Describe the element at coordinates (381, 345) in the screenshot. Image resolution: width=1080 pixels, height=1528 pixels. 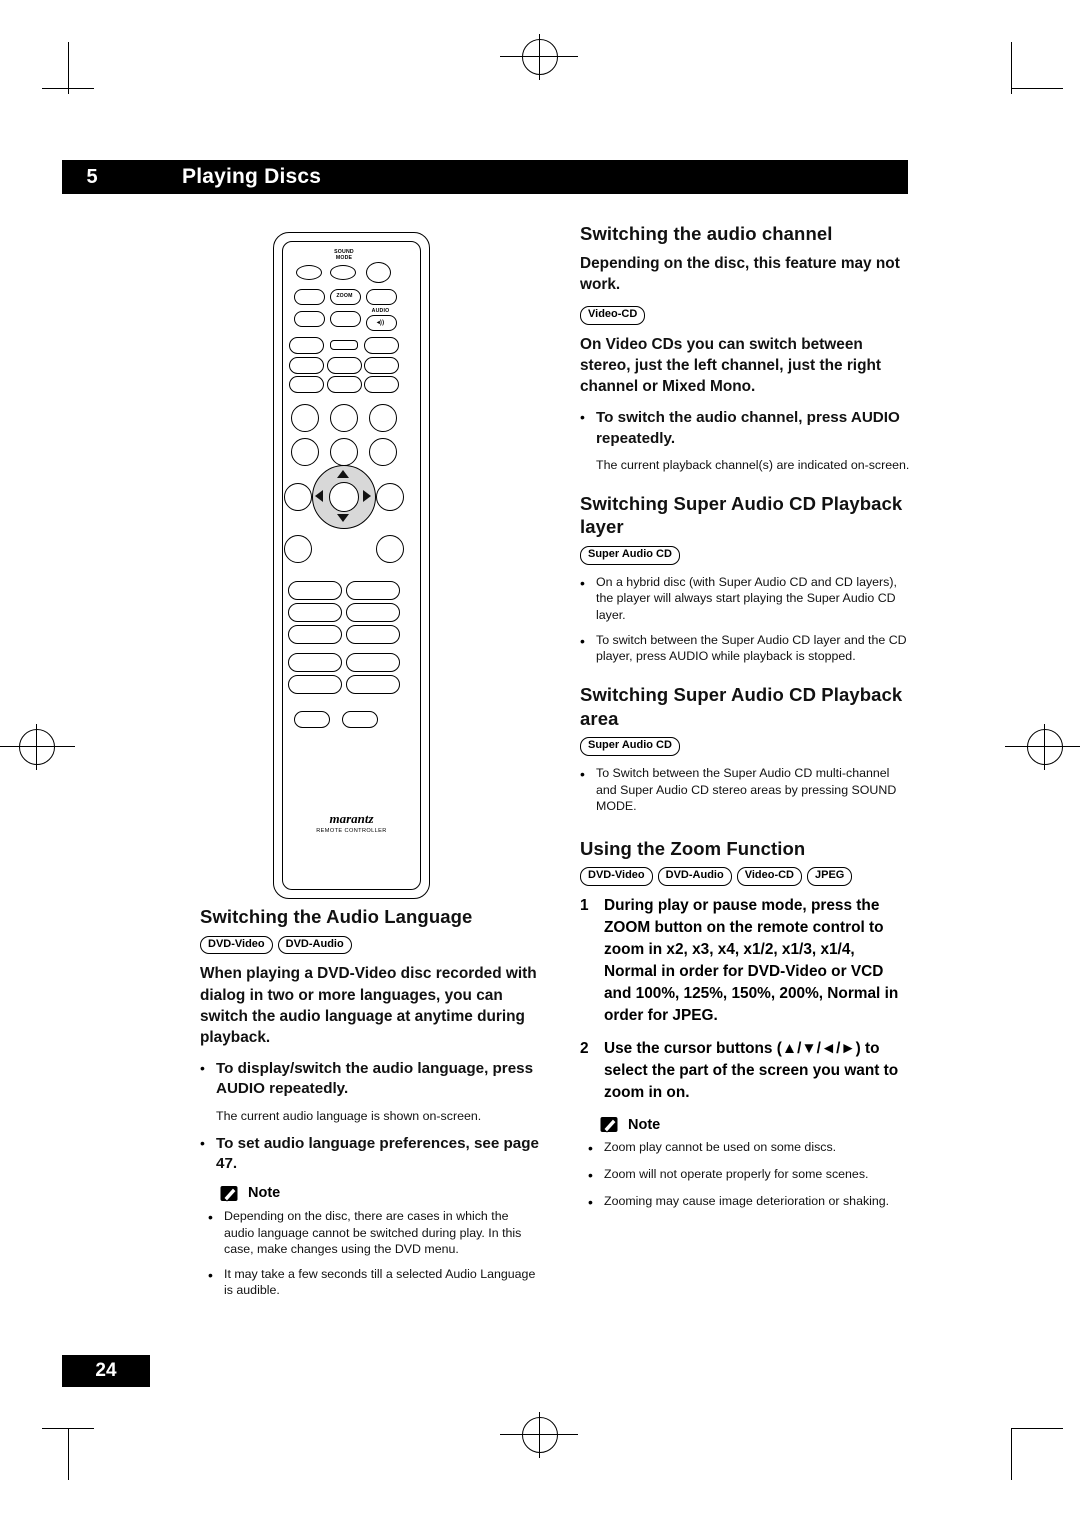
I see `remote-button-r4c3` at that location.